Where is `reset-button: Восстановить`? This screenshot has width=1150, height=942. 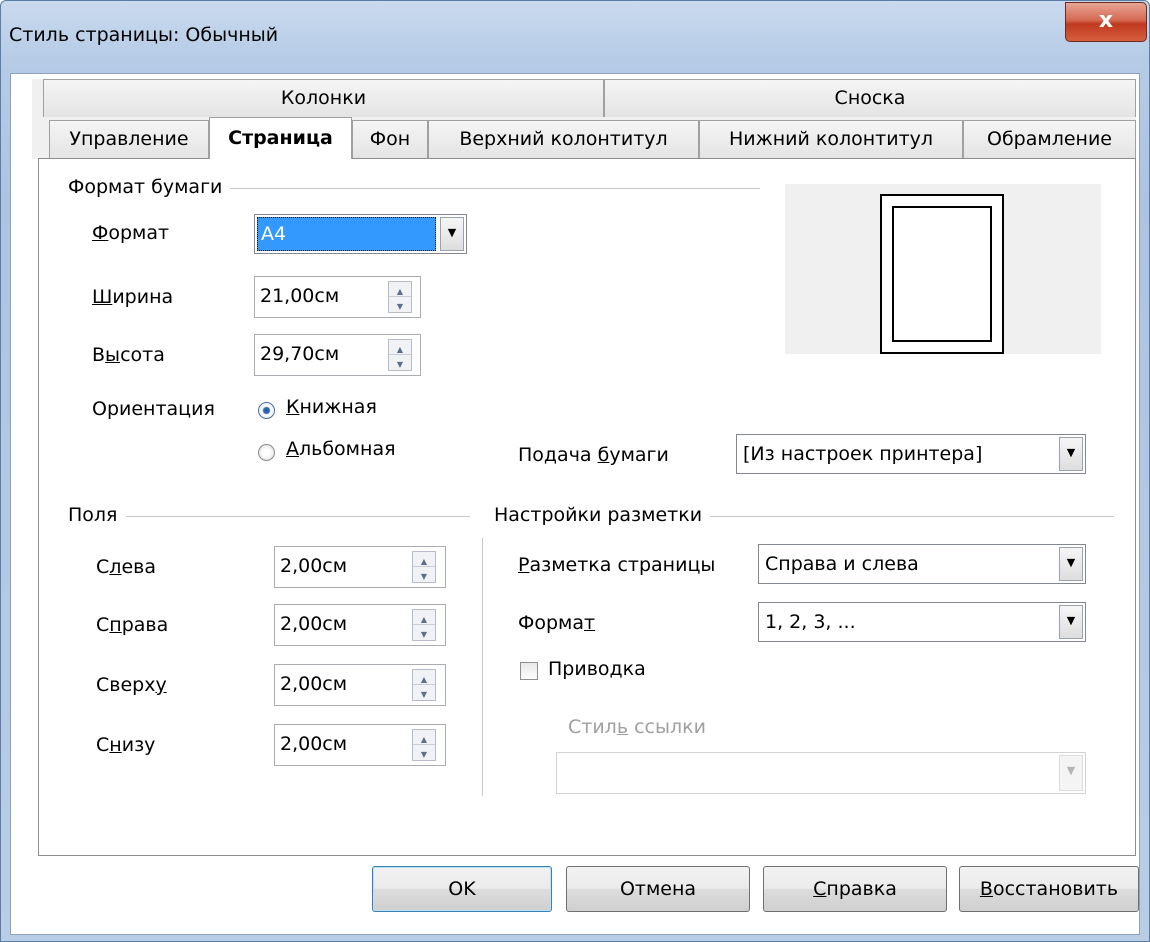
reset-button: Восстановить is located at coordinates (1049, 889).